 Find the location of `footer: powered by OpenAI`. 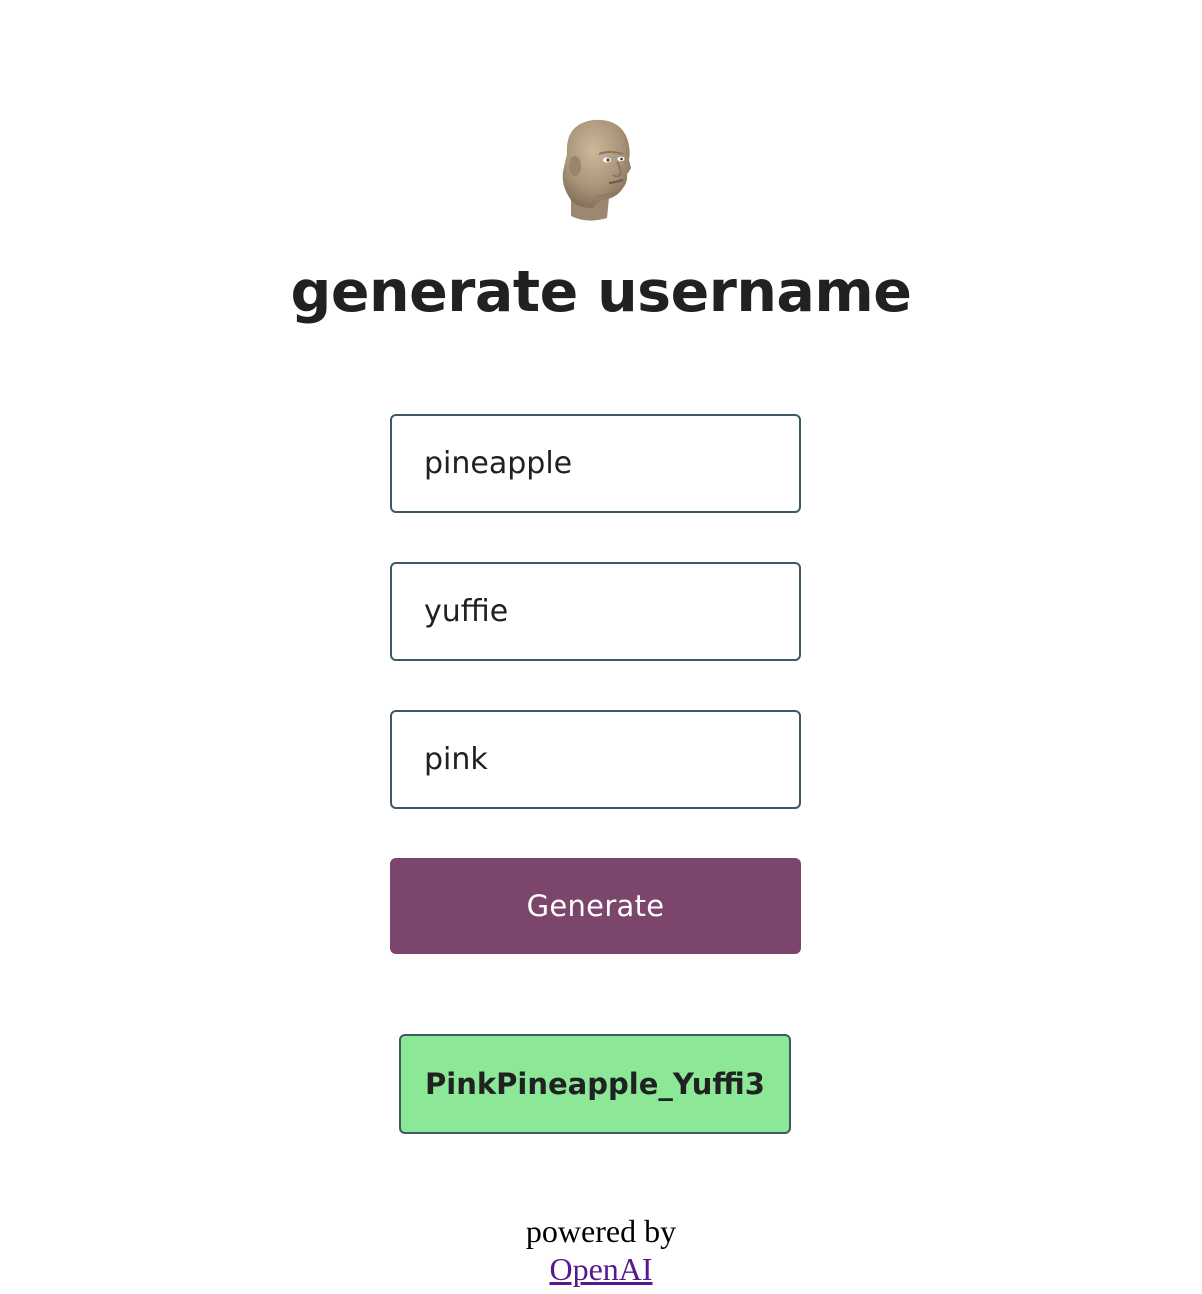

footer: powered by OpenAI is located at coordinates (601, 1250).